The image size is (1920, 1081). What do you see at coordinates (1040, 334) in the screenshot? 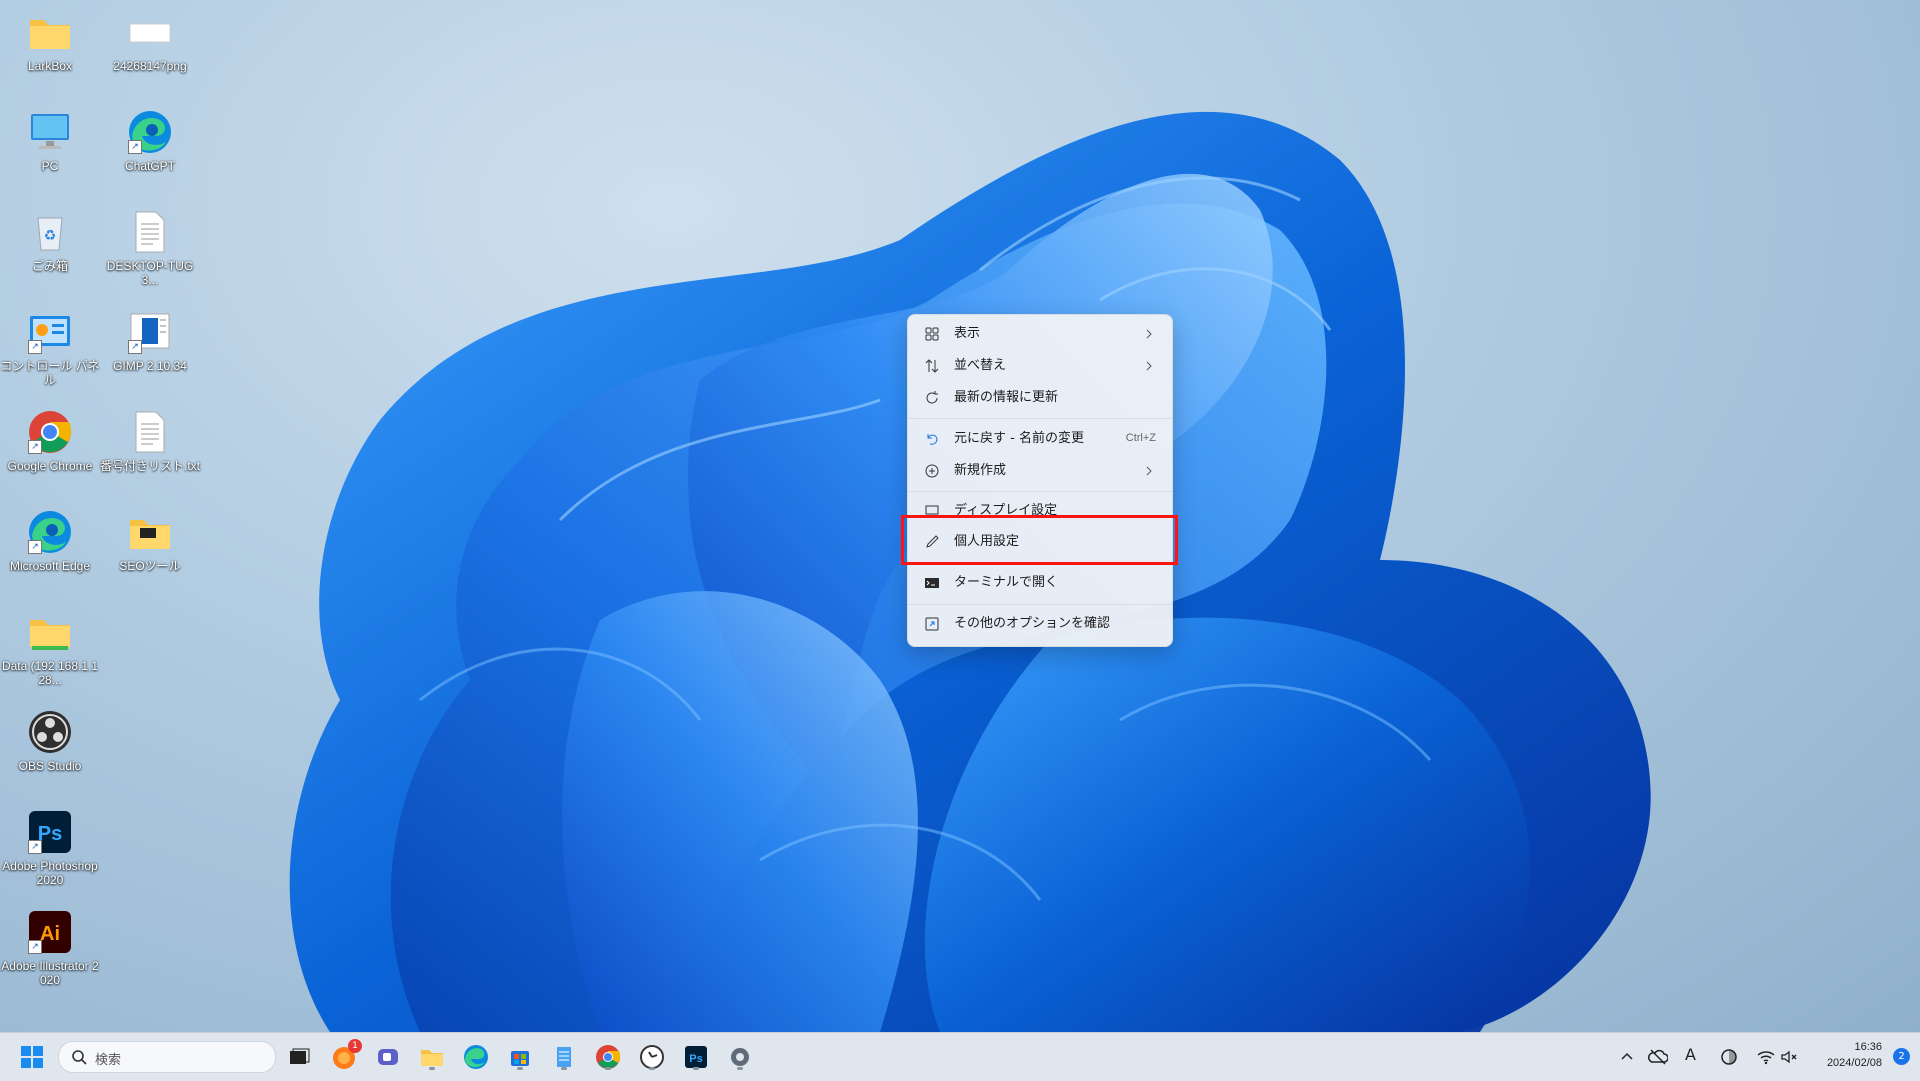
I see `menu-item-view: 表示` at bounding box center [1040, 334].